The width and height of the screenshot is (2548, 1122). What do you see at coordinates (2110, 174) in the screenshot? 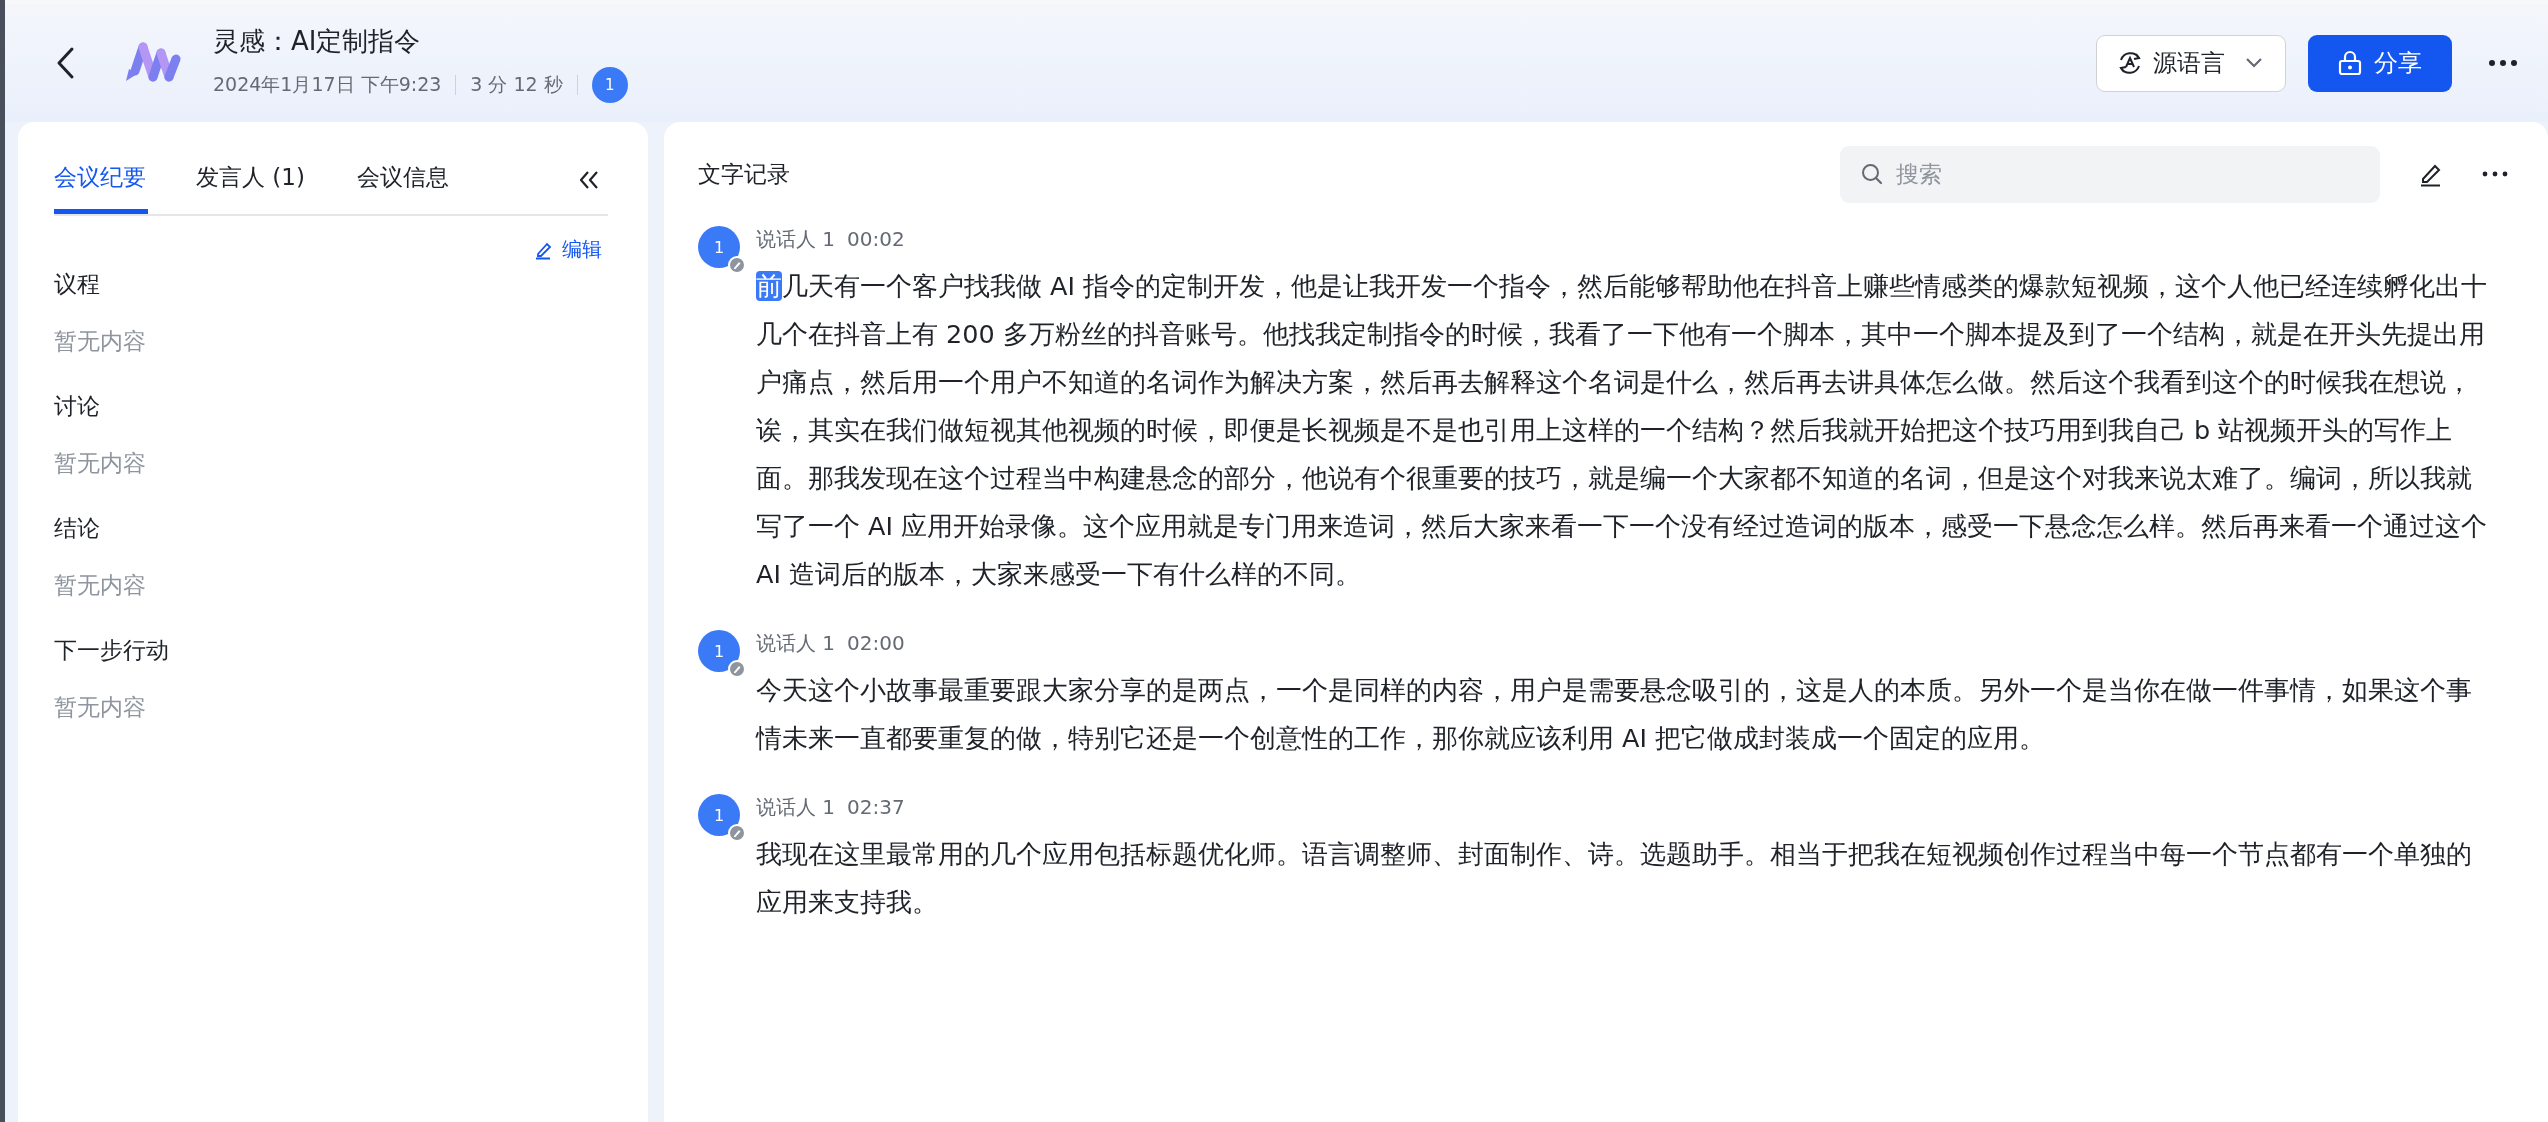
I see `search-field: 搜索` at bounding box center [2110, 174].